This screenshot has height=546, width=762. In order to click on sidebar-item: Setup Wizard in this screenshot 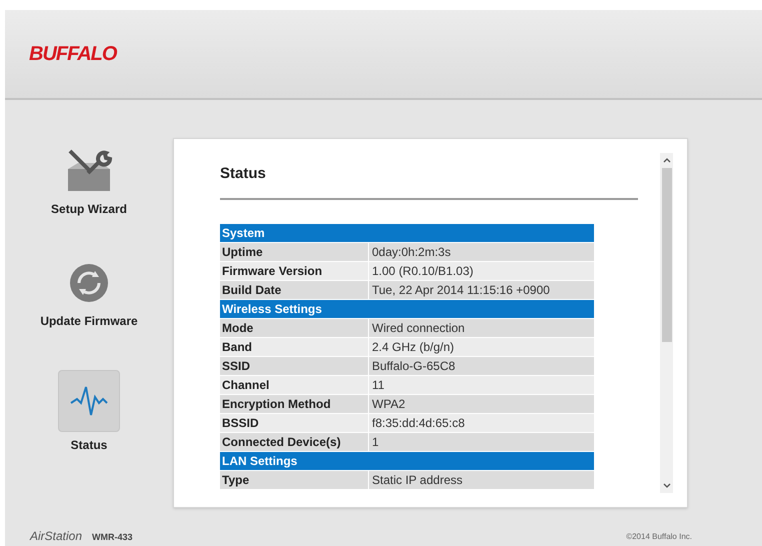, I will do `click(89, 182)`.